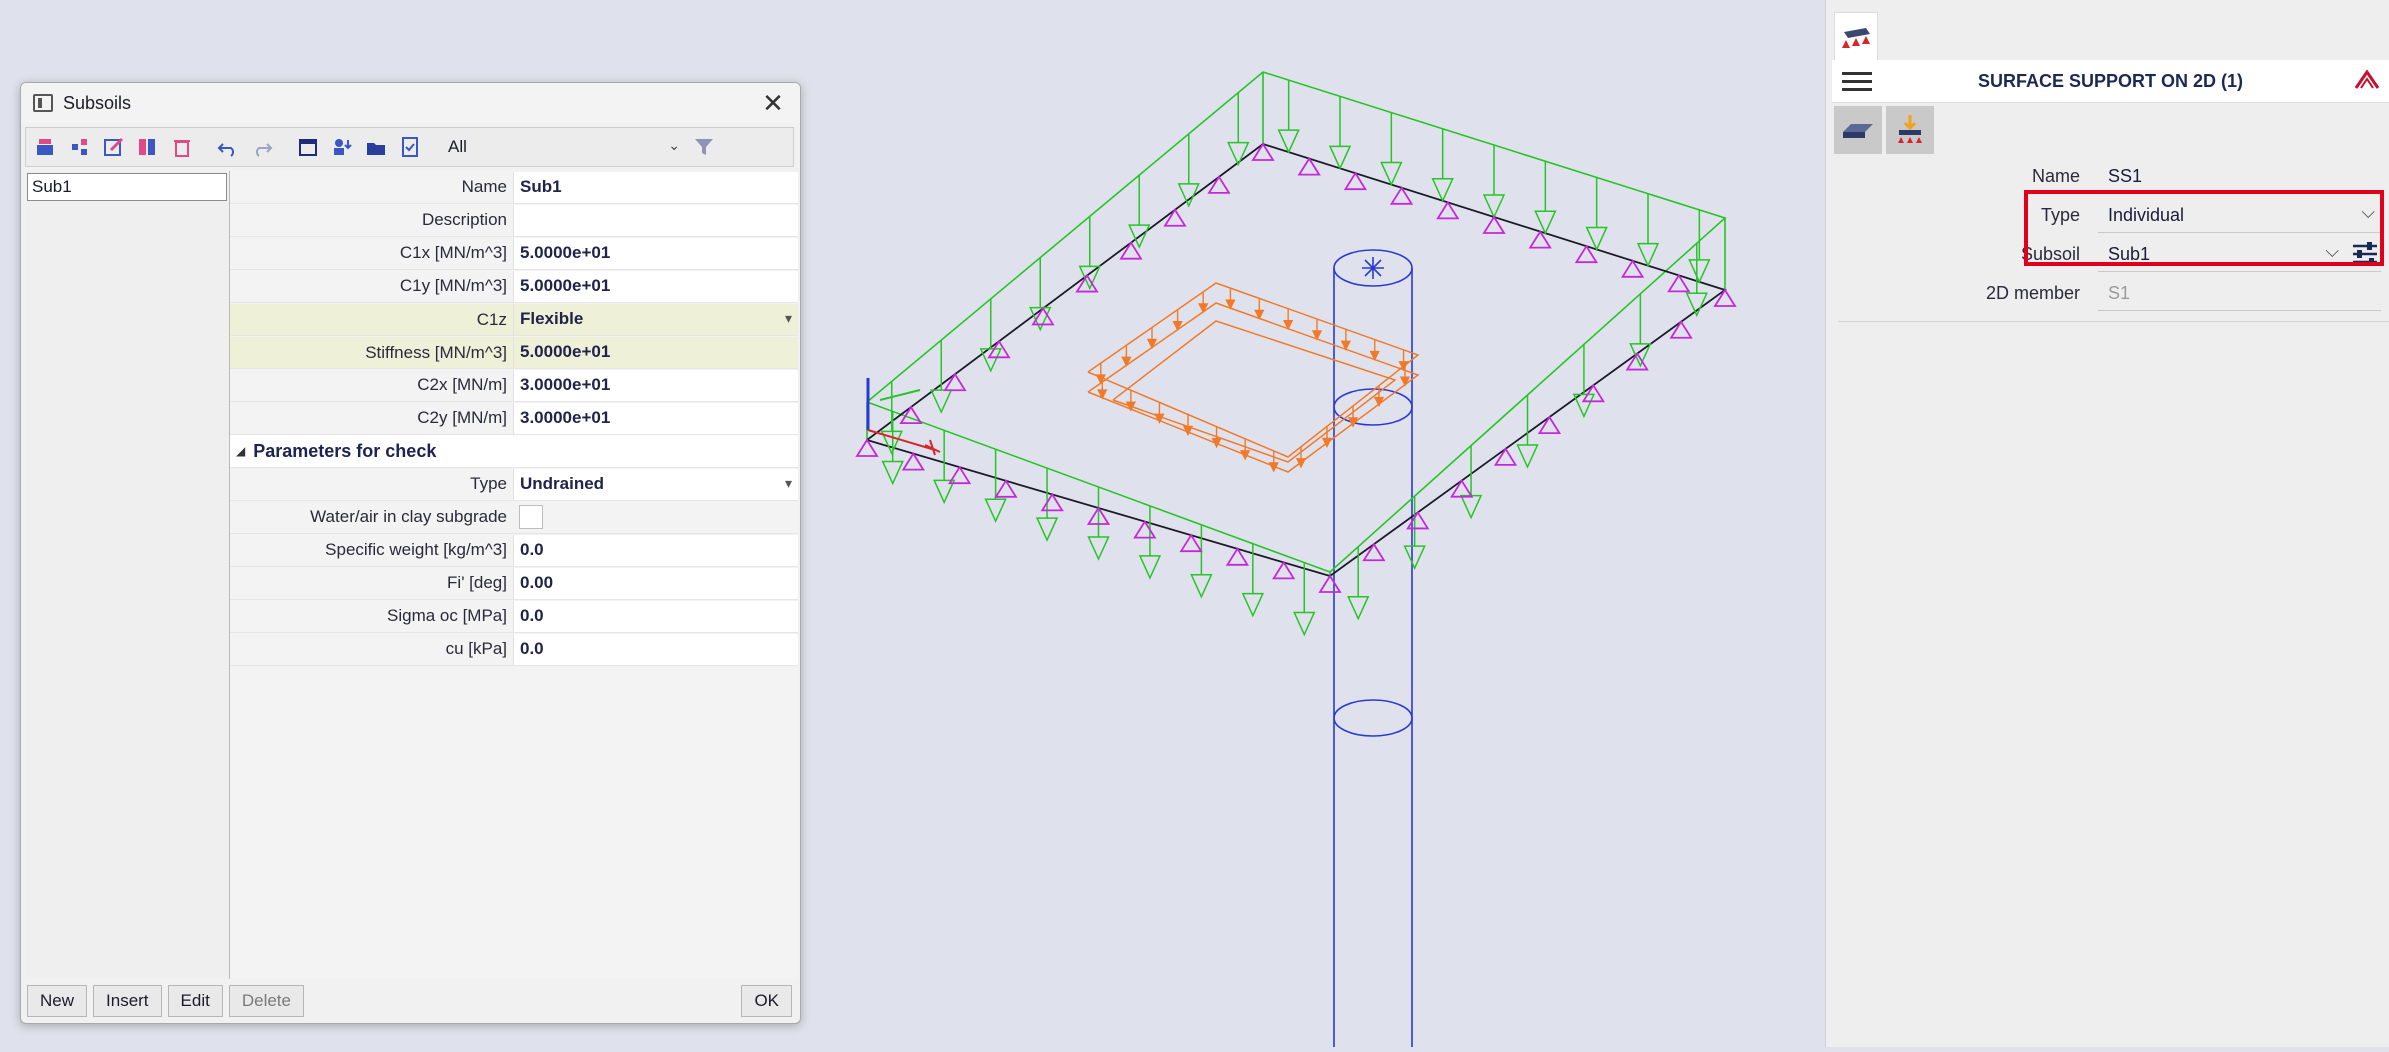 This screenshot has height=1052, width=2389. Describe the element at coordinates (674, 145) in the screenshot. I see `chevron-down-icon: ⌄` at that location.